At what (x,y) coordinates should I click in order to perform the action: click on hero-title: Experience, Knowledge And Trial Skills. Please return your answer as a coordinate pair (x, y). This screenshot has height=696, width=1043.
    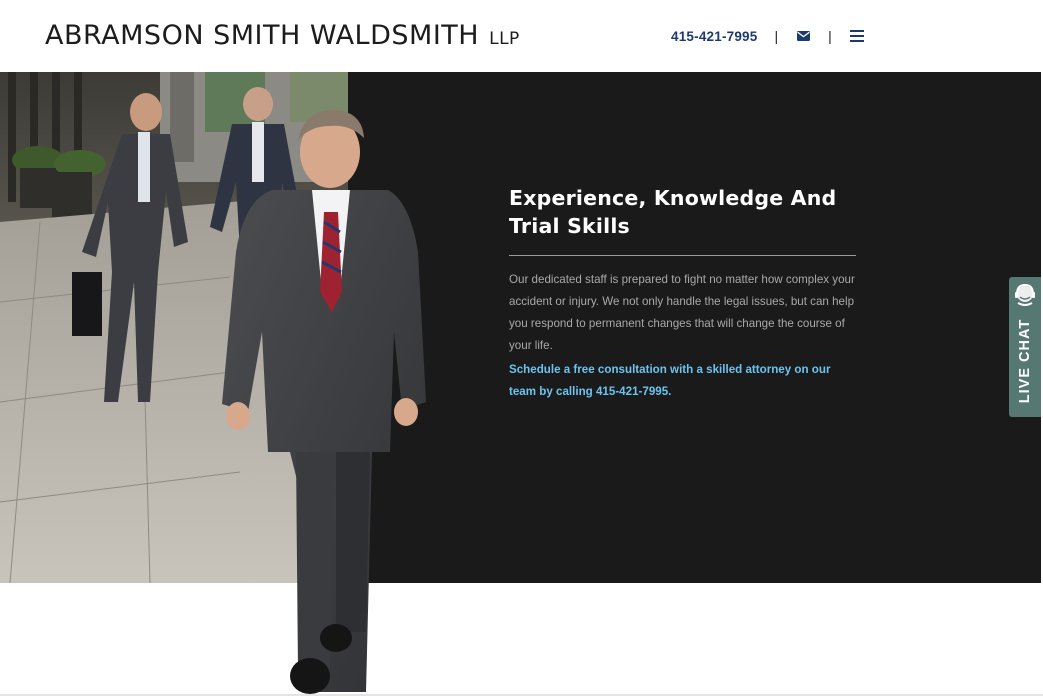
    Looking at the image, I should click on (679, 212).